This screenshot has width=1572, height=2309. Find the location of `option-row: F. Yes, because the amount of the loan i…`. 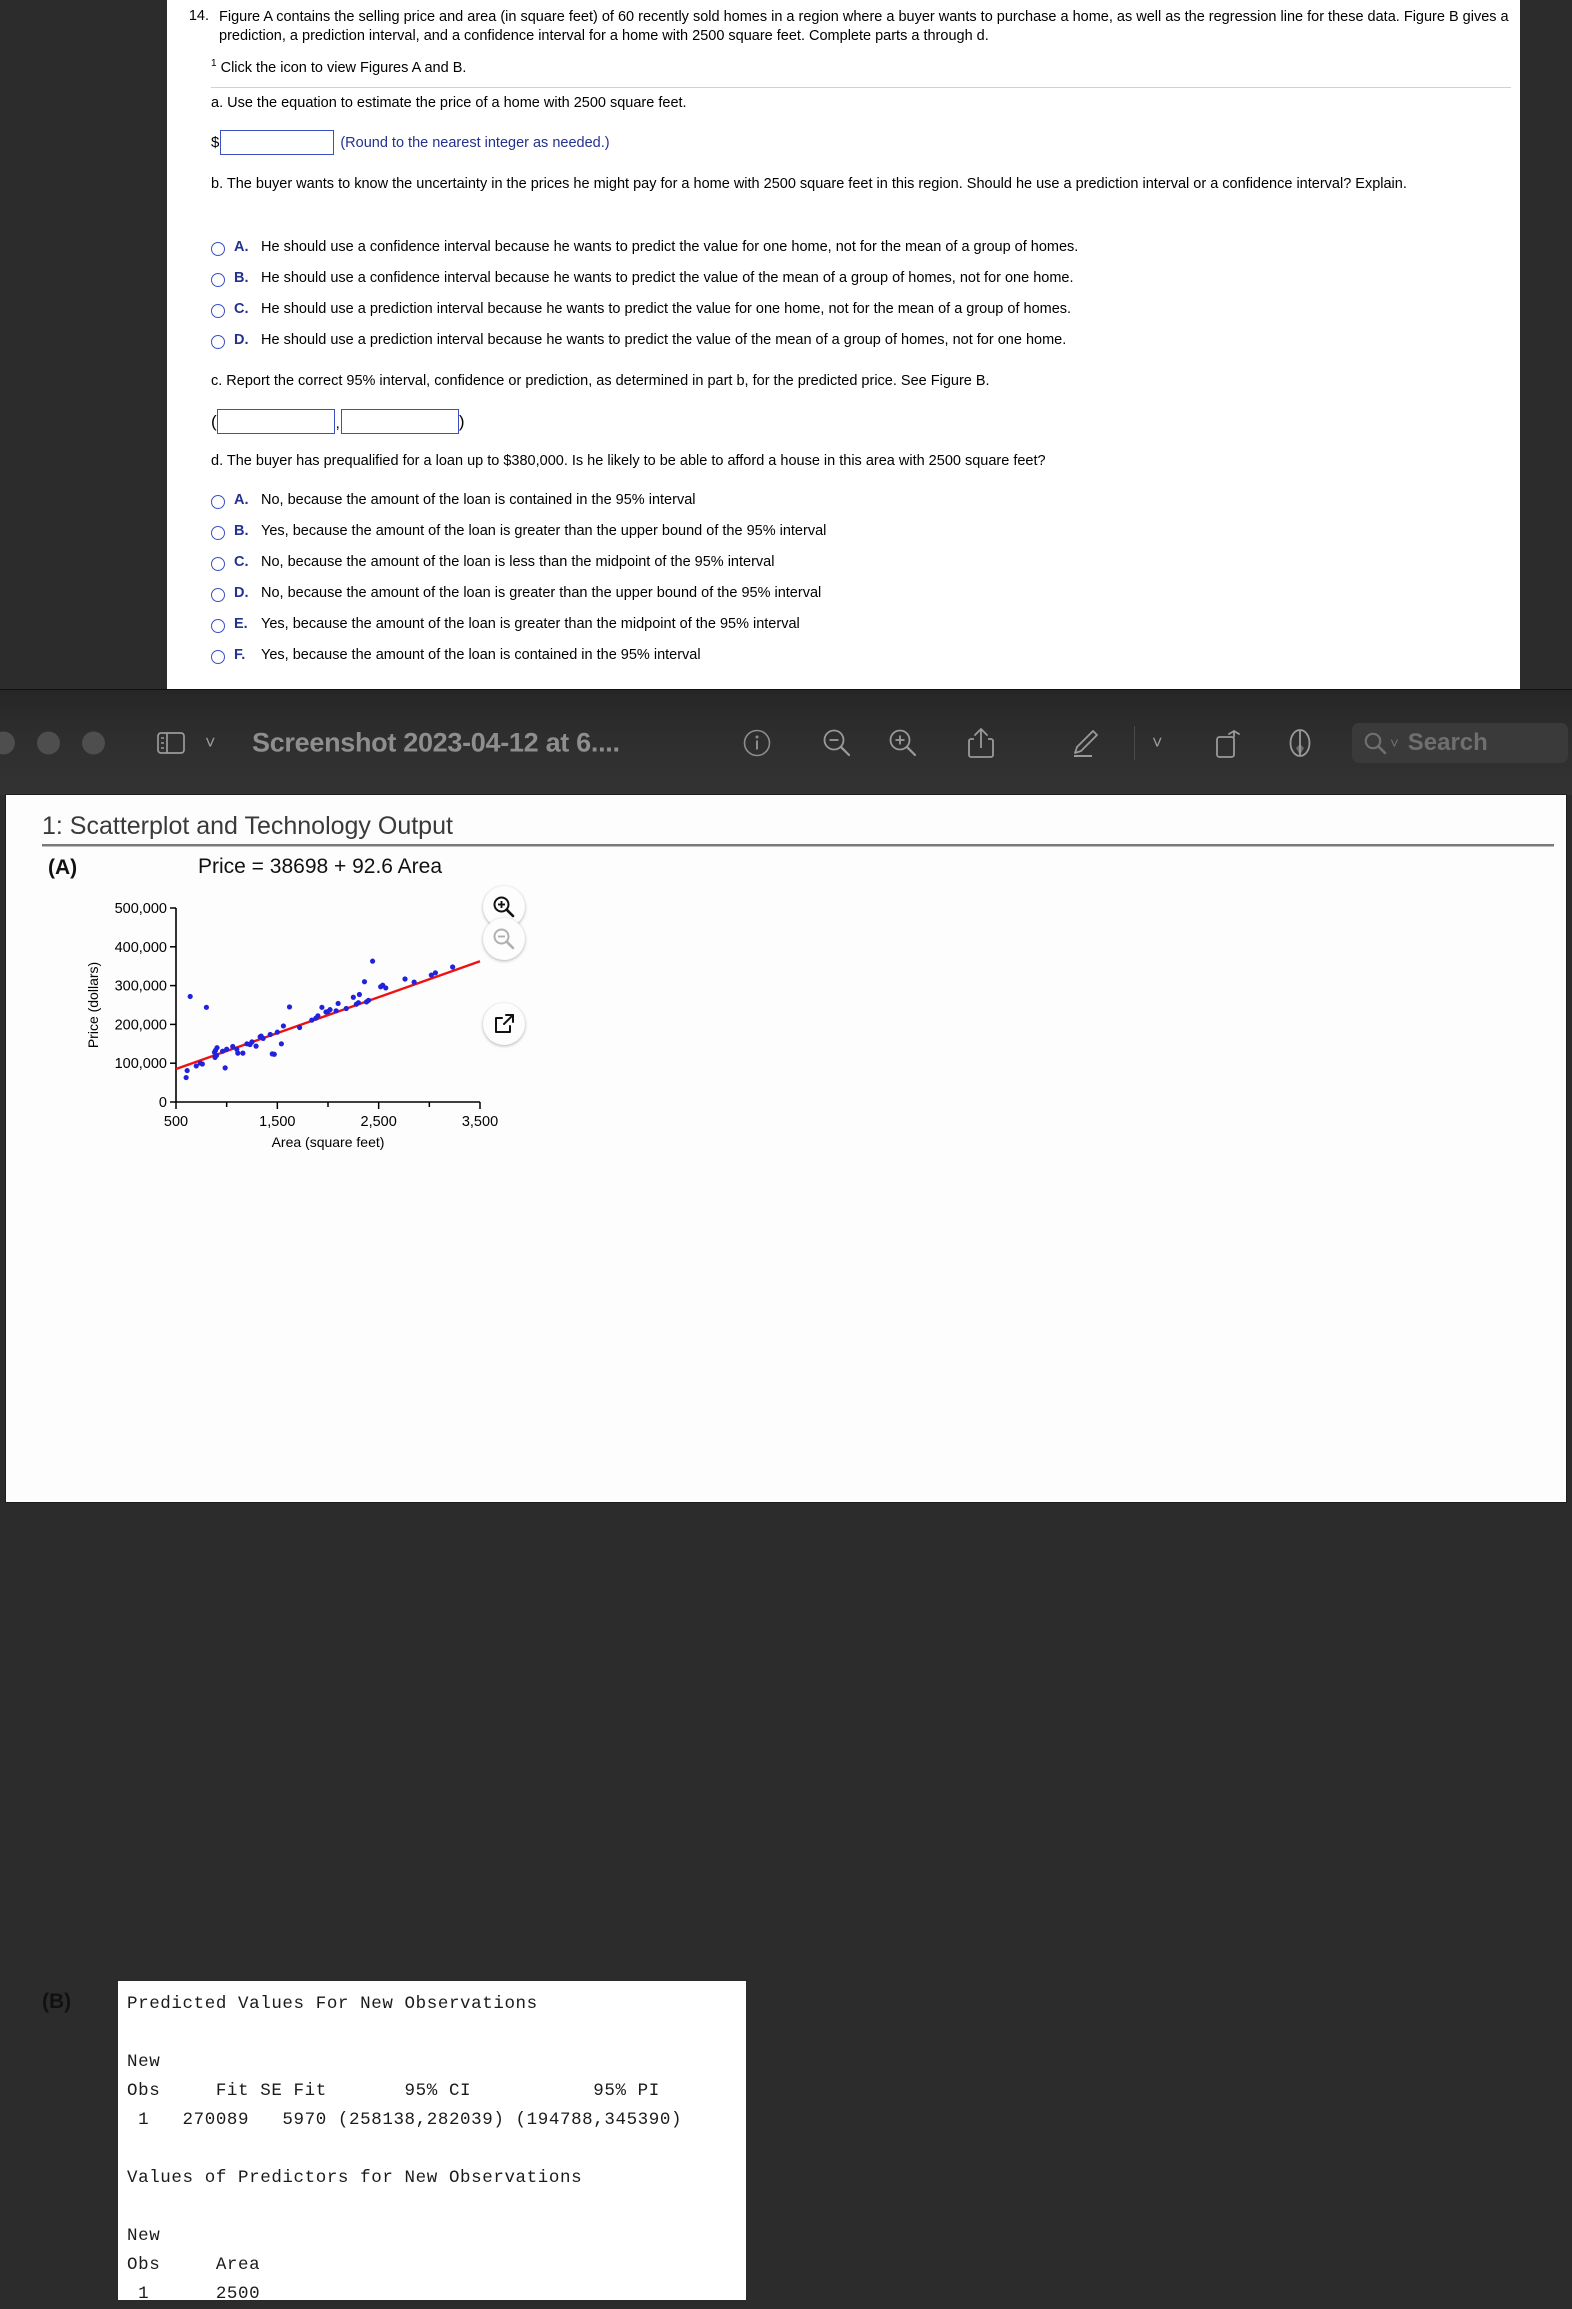

option-row: F. Yes, because the amount of the loan i… is located at coordinates (518, 662).